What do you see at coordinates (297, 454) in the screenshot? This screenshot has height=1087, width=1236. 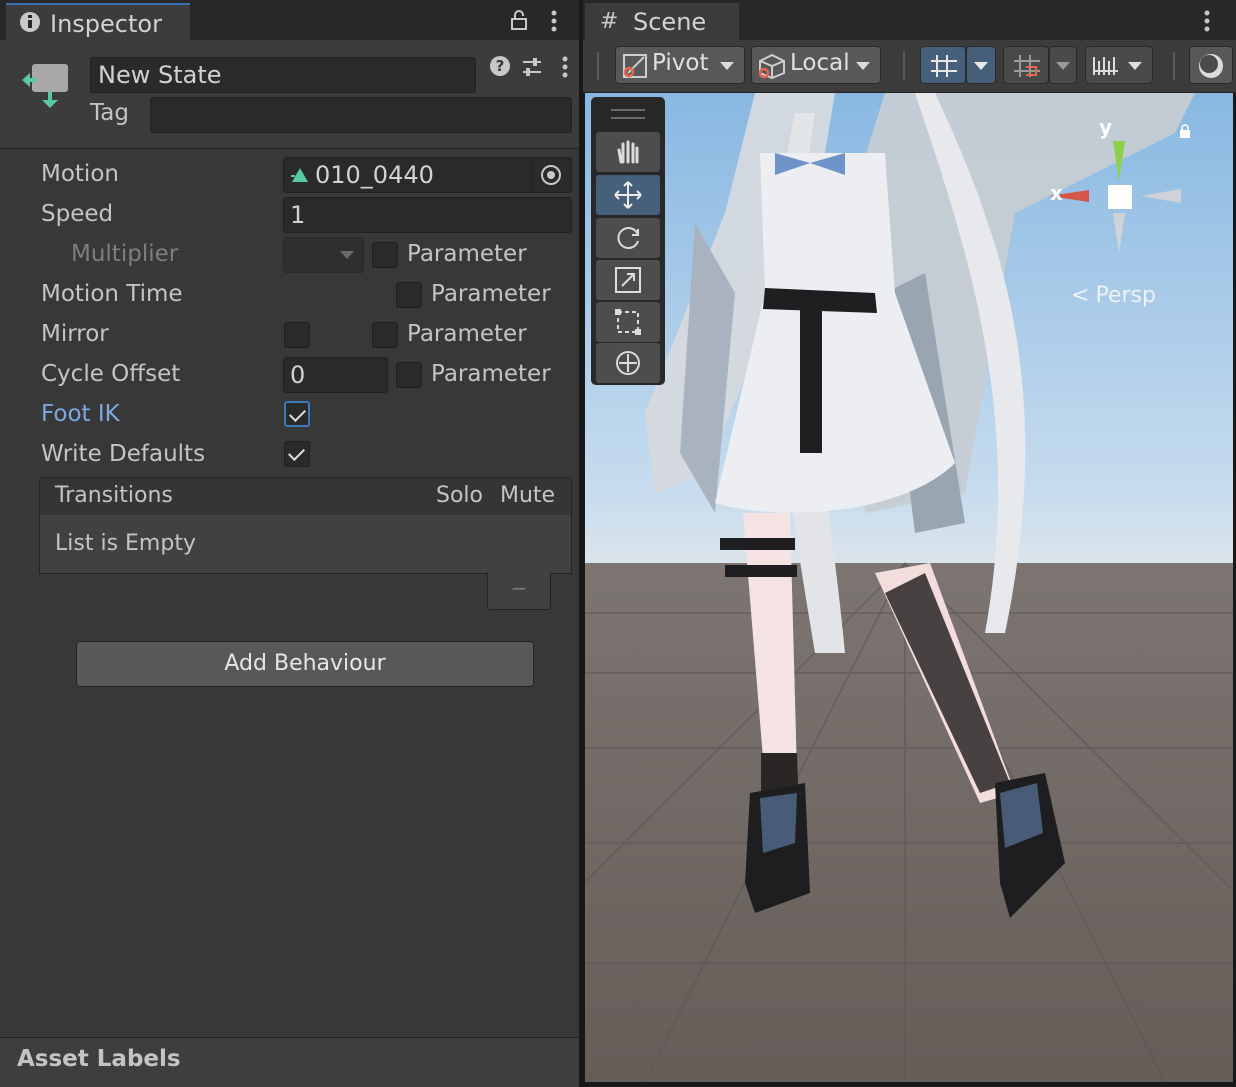 I see `write-defaults-checkbox` at bounding box center [297, 454].